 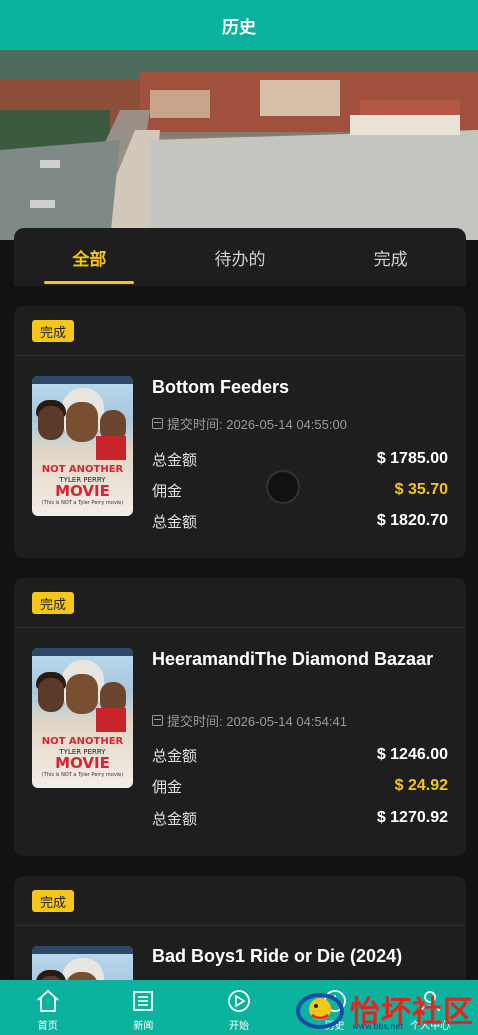 I want to click on page-header: 历史, so click(x=239, y=25).